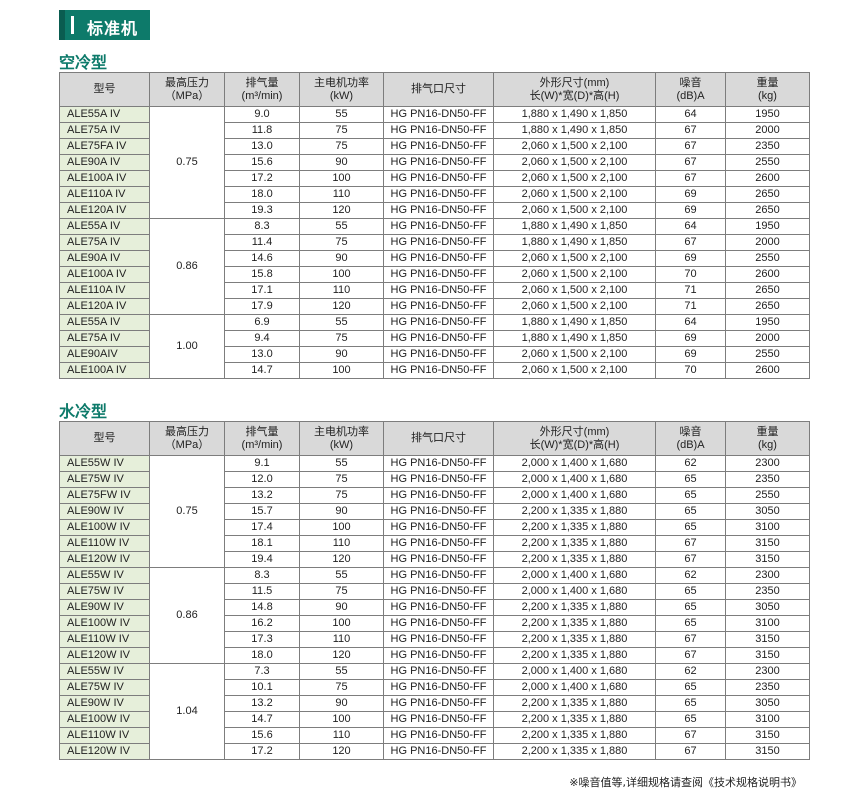  Describe the element at coordinates (104, 671) in the screenshot. I see `cell-model: ALE55W IV` at that location.